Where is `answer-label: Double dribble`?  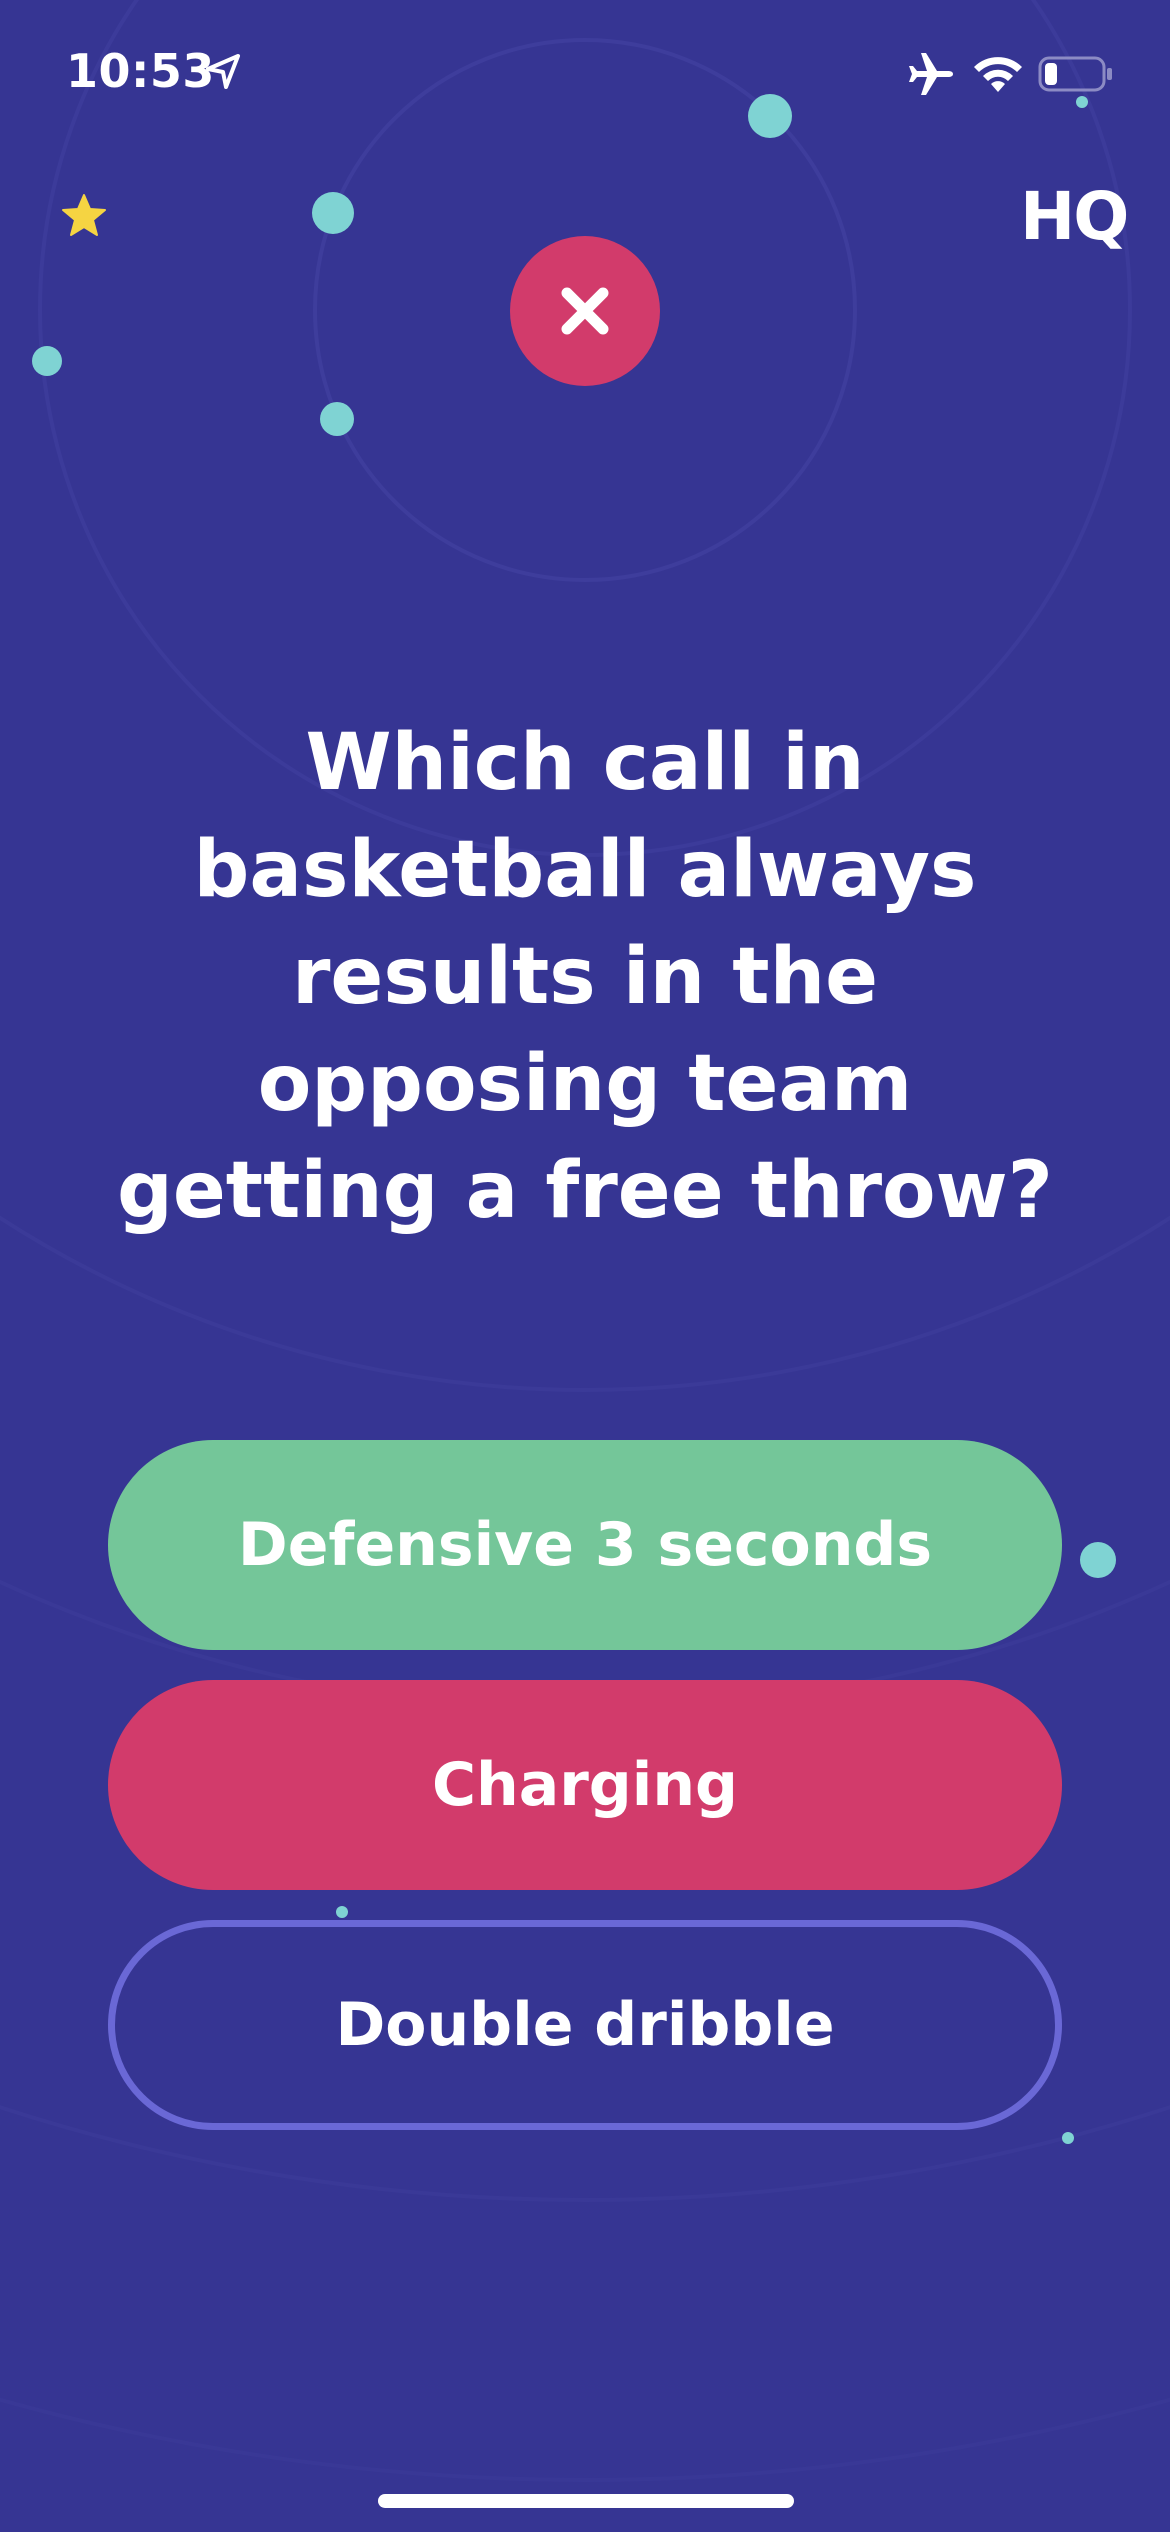
answer-label: Double dribble is located at coordinates (585, 2025).